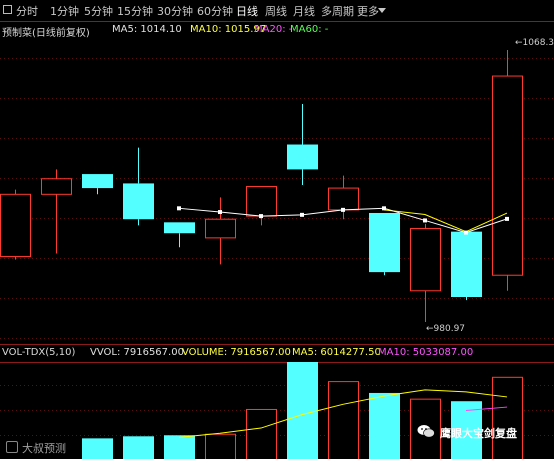 The height and width of the screenshot is (459, 554). What do you see at coordinates (336, 352) in the screenshot?
I see `vol-ma5-readout: MA5: 6014277.50` at bounding box center [336, 352].